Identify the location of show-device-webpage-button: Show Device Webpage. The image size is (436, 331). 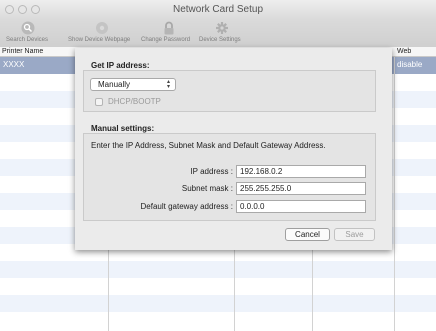
(102, 33).